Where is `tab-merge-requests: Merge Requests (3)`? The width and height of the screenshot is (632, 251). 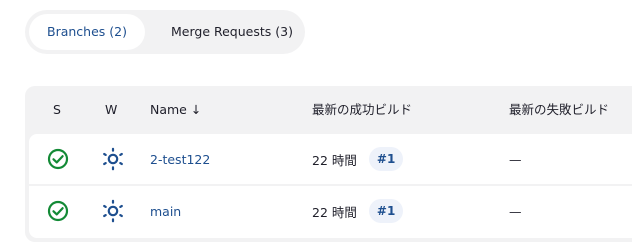
tab-merge-requests: Merge Requests (3) is located at coordinates (232, 32).